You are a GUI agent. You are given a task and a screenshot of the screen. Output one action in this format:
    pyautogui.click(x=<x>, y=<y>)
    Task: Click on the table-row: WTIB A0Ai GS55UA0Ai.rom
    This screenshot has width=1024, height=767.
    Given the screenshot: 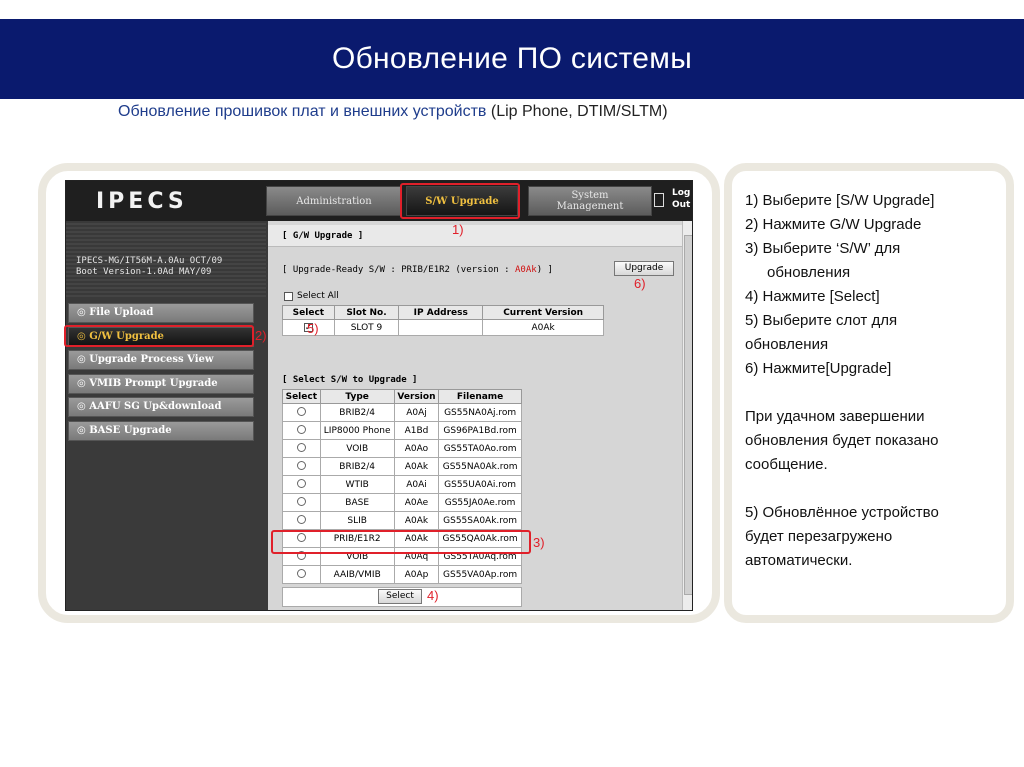 What is the action you would take?
    pyautogui.click(x=402, y=484)
    